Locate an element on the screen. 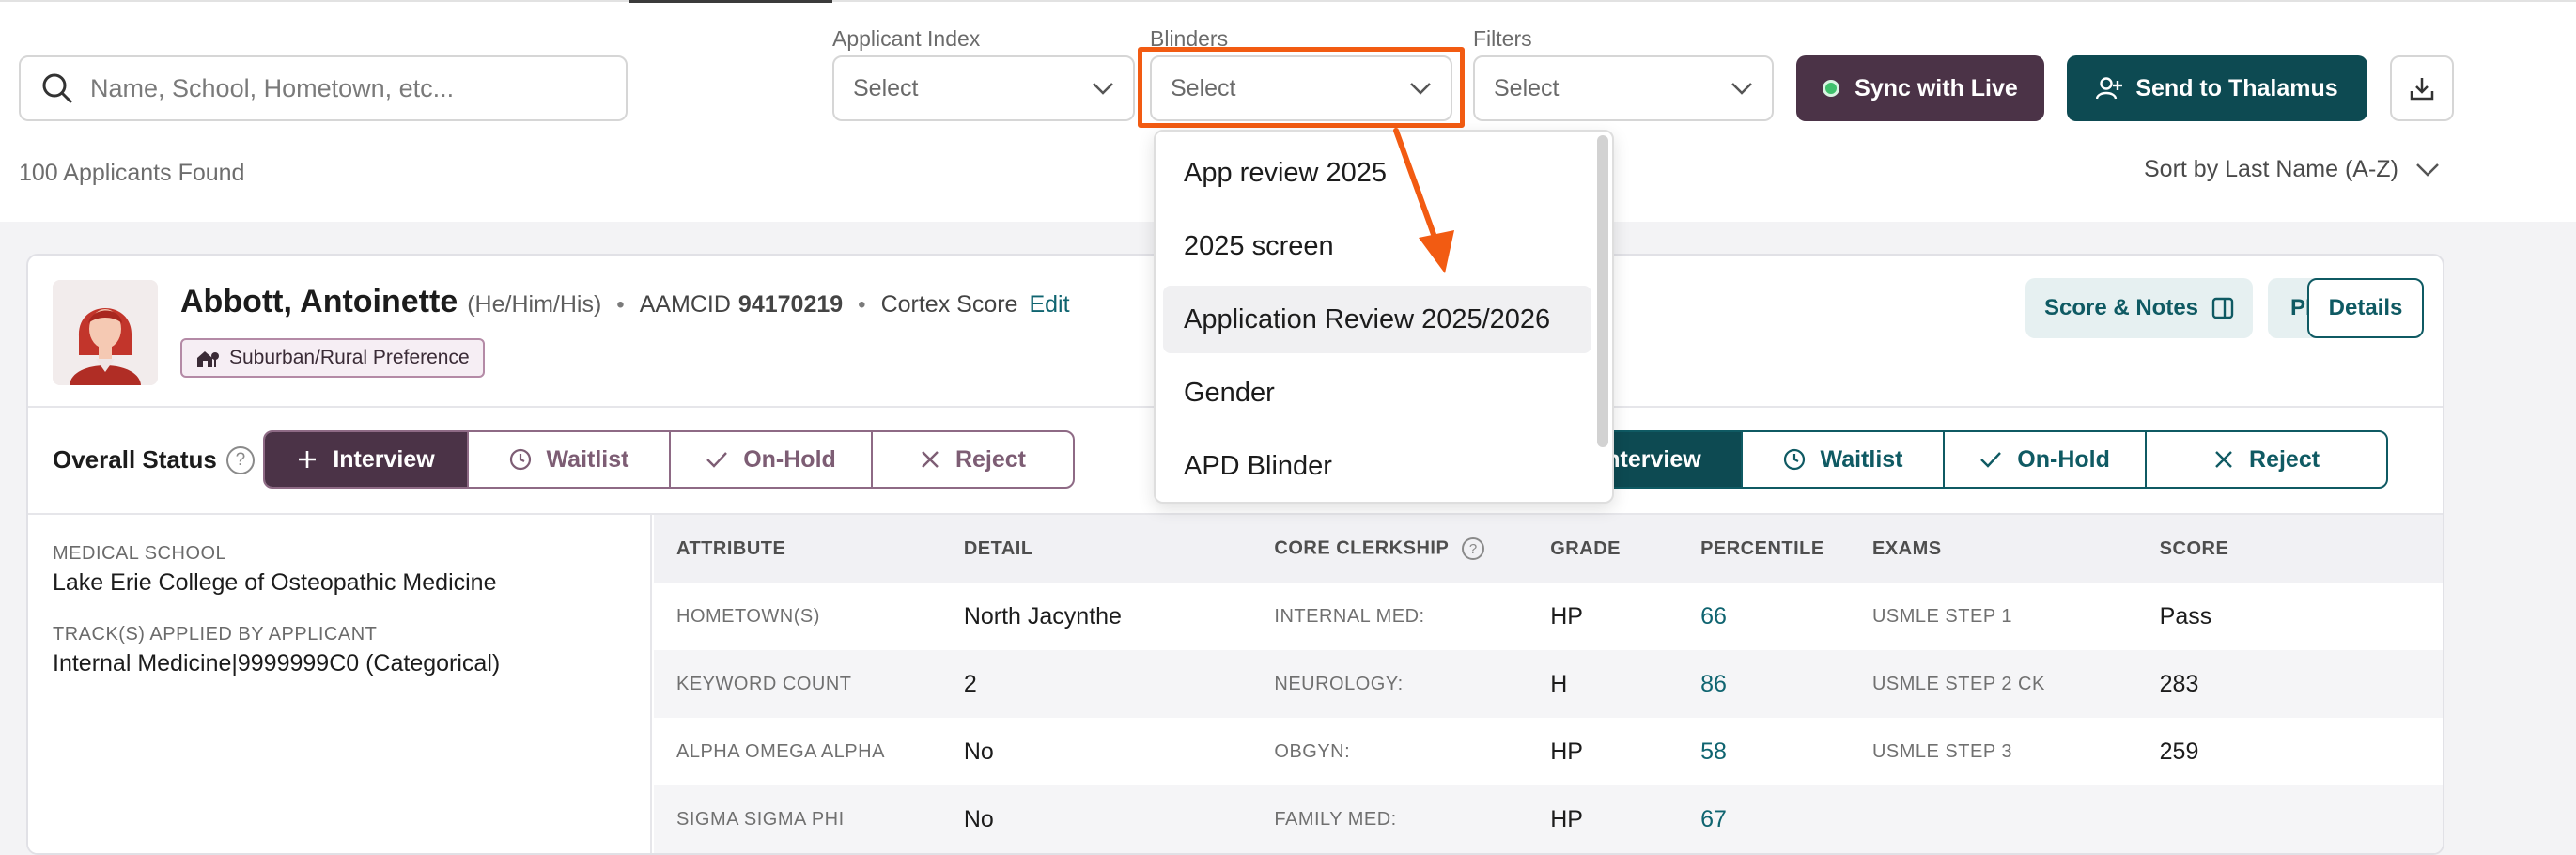 Image resolution: width=2576 pixels, height=855 pixels. active-tab-indicator is located at coordinates (730, 1).